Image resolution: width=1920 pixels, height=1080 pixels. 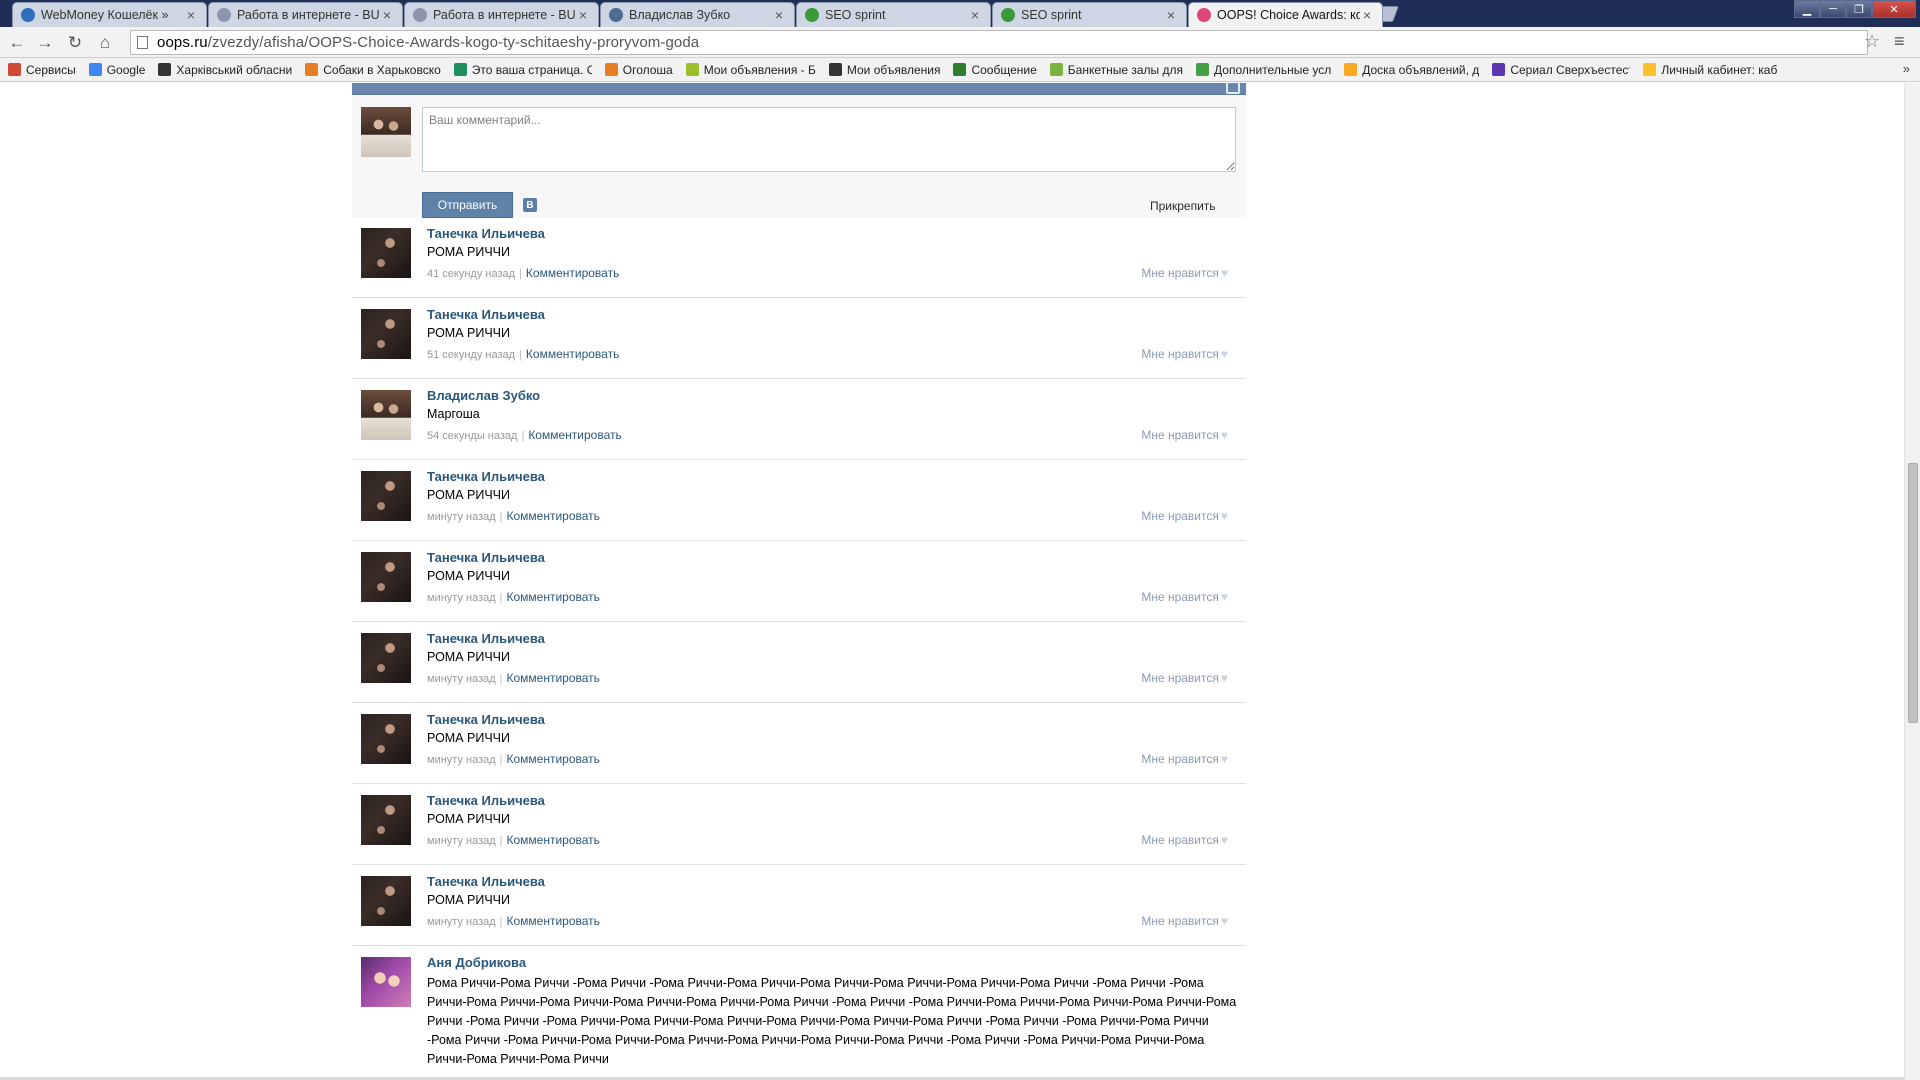 I want to click on bookmark-item: Собаки в Харьковско, so click(x=373, y=70).